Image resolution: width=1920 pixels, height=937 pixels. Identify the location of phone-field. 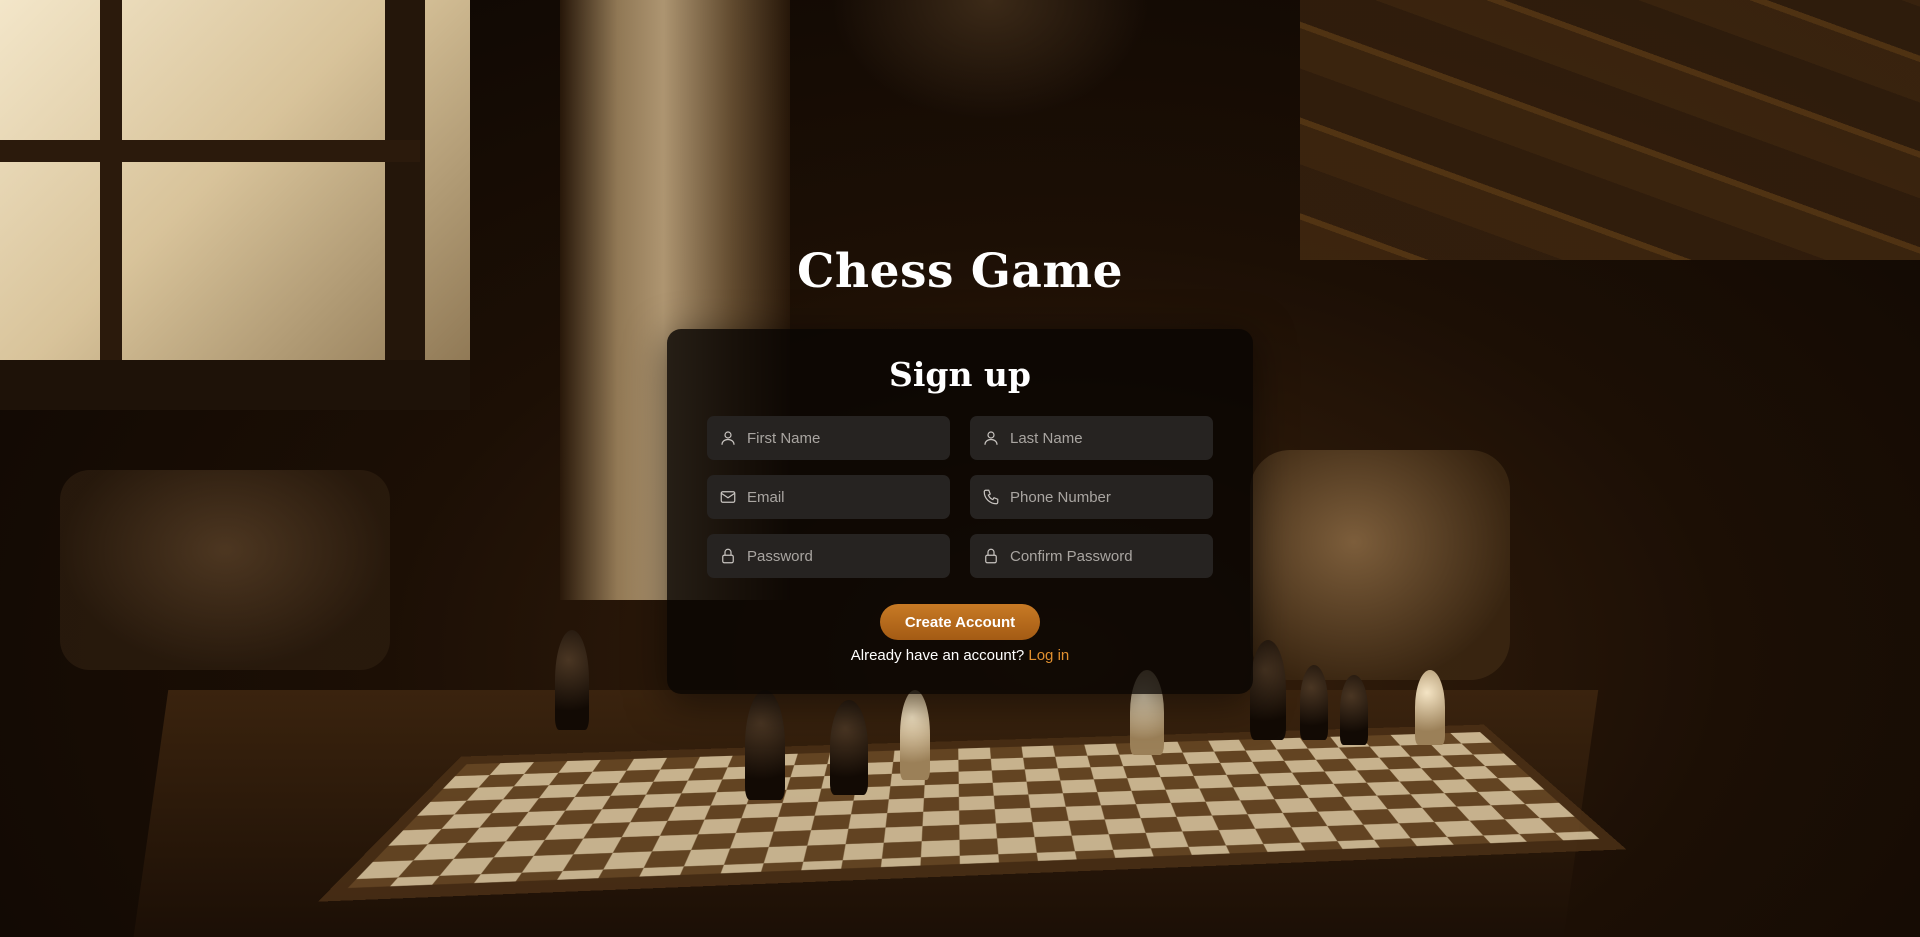
(1091, 497).